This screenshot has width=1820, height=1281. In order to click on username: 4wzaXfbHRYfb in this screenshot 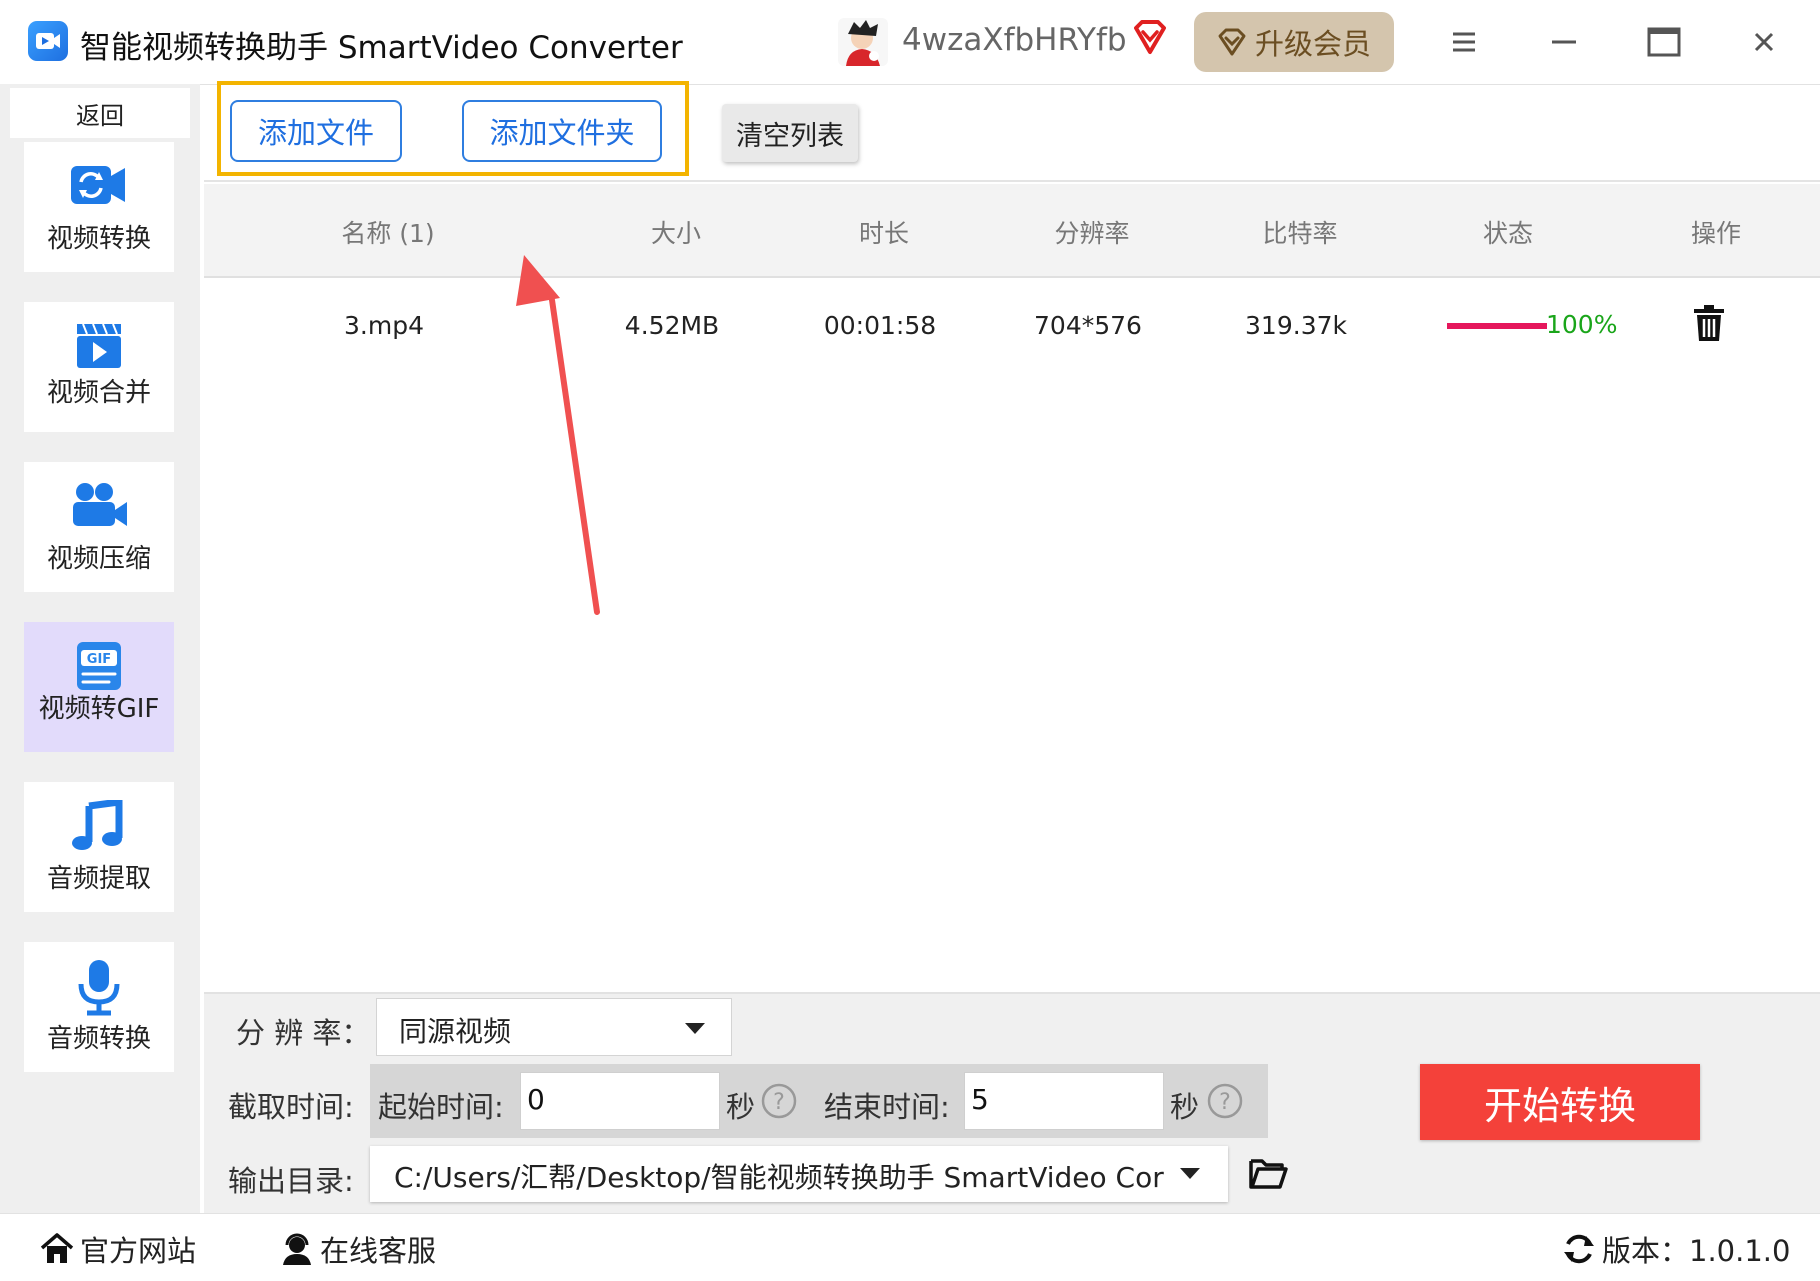, I will do `click(1014, 40)`.